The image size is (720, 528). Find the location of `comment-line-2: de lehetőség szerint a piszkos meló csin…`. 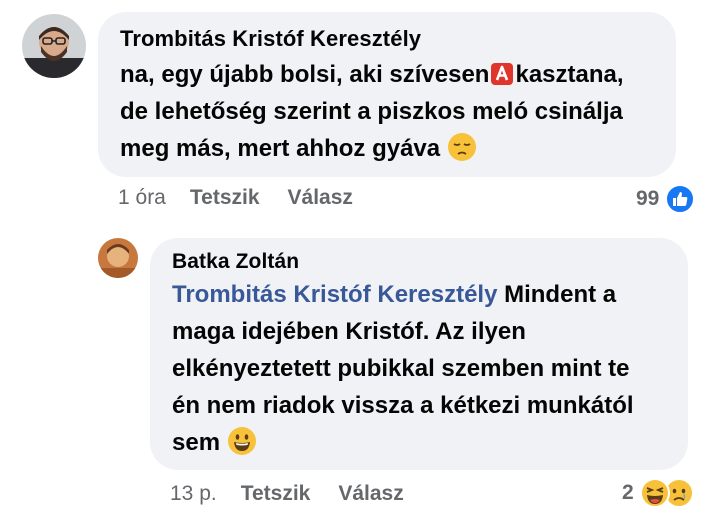

comment-line-2: de lehetőség szerint a piszkos meló csin… is located at coordinates (371, 111).